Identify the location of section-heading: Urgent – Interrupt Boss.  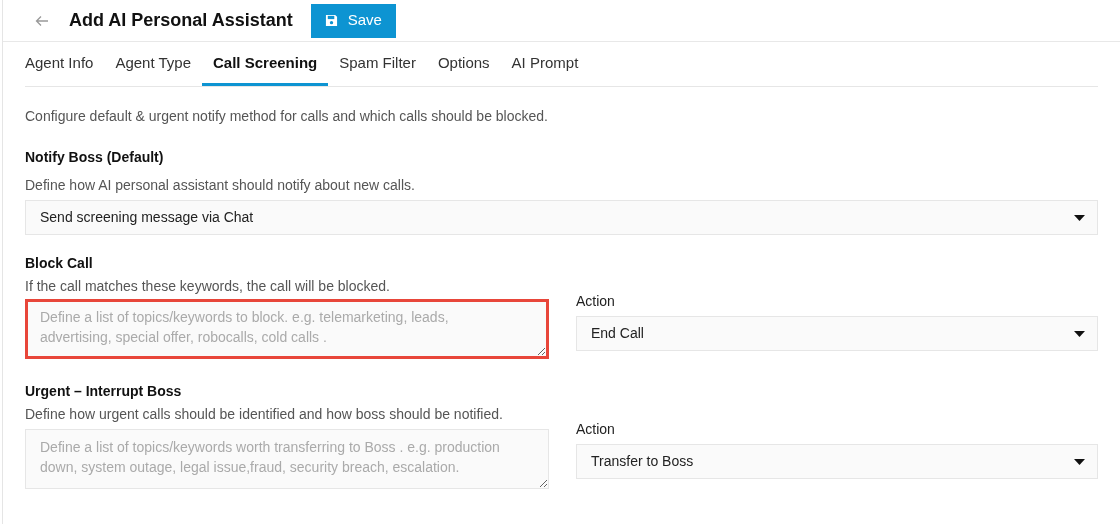
(104, 391).